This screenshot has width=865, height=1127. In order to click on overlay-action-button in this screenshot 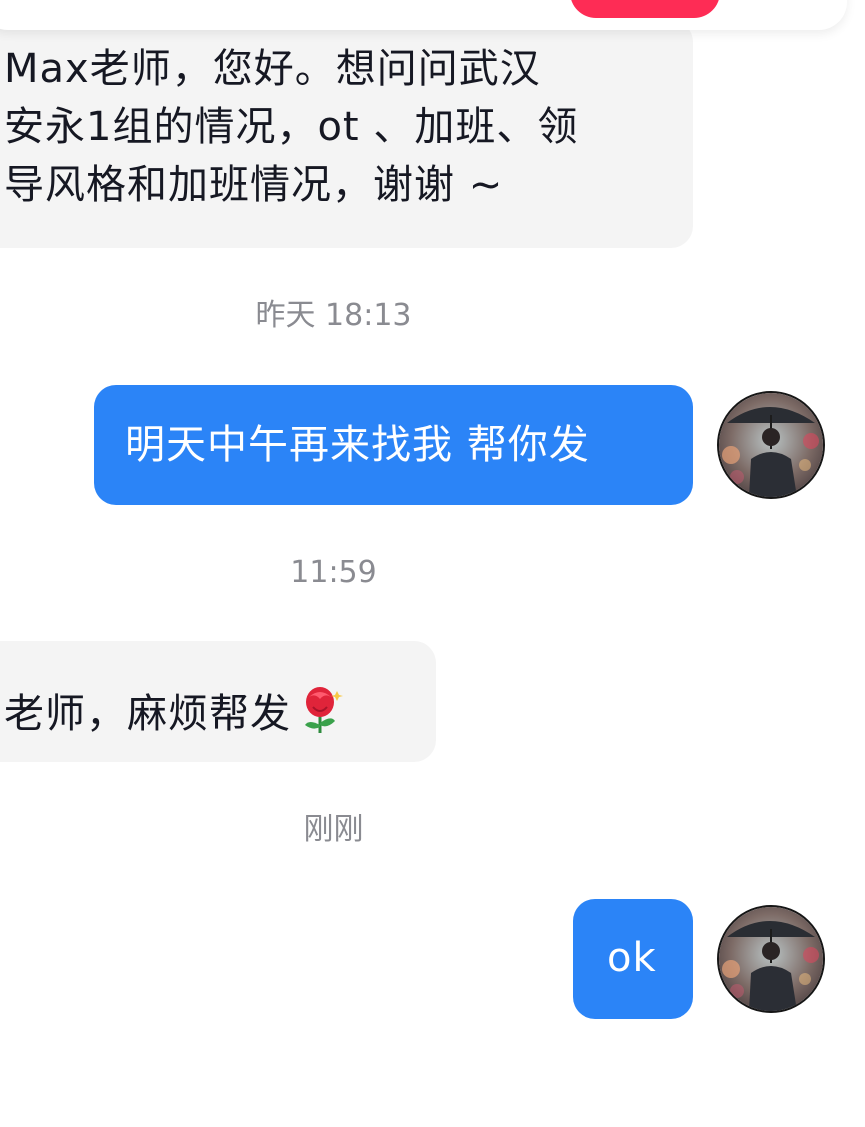, I will do `click(645, 9)`.